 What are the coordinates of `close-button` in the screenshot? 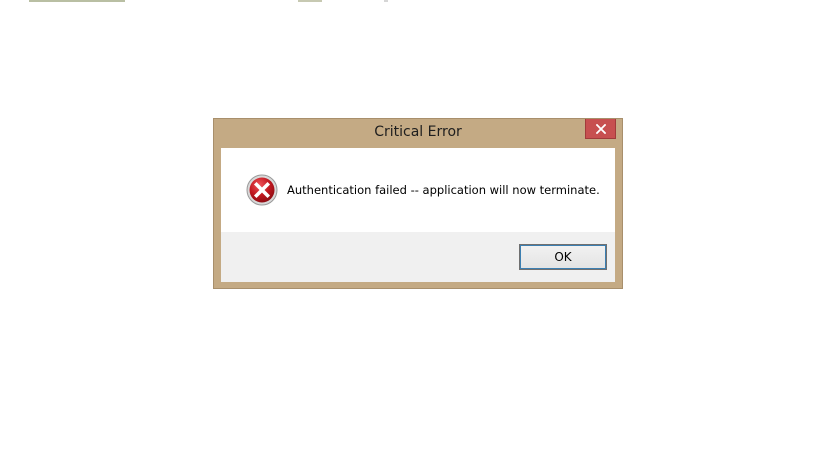 It's located at (600, 129).